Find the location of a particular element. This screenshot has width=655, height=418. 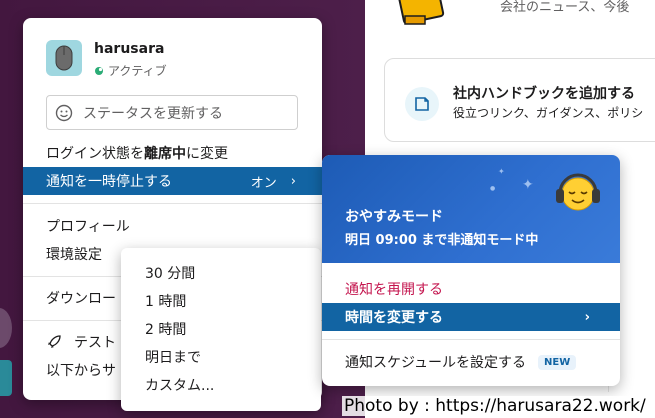

user-name: harusara is located at coordinates (129, 49).